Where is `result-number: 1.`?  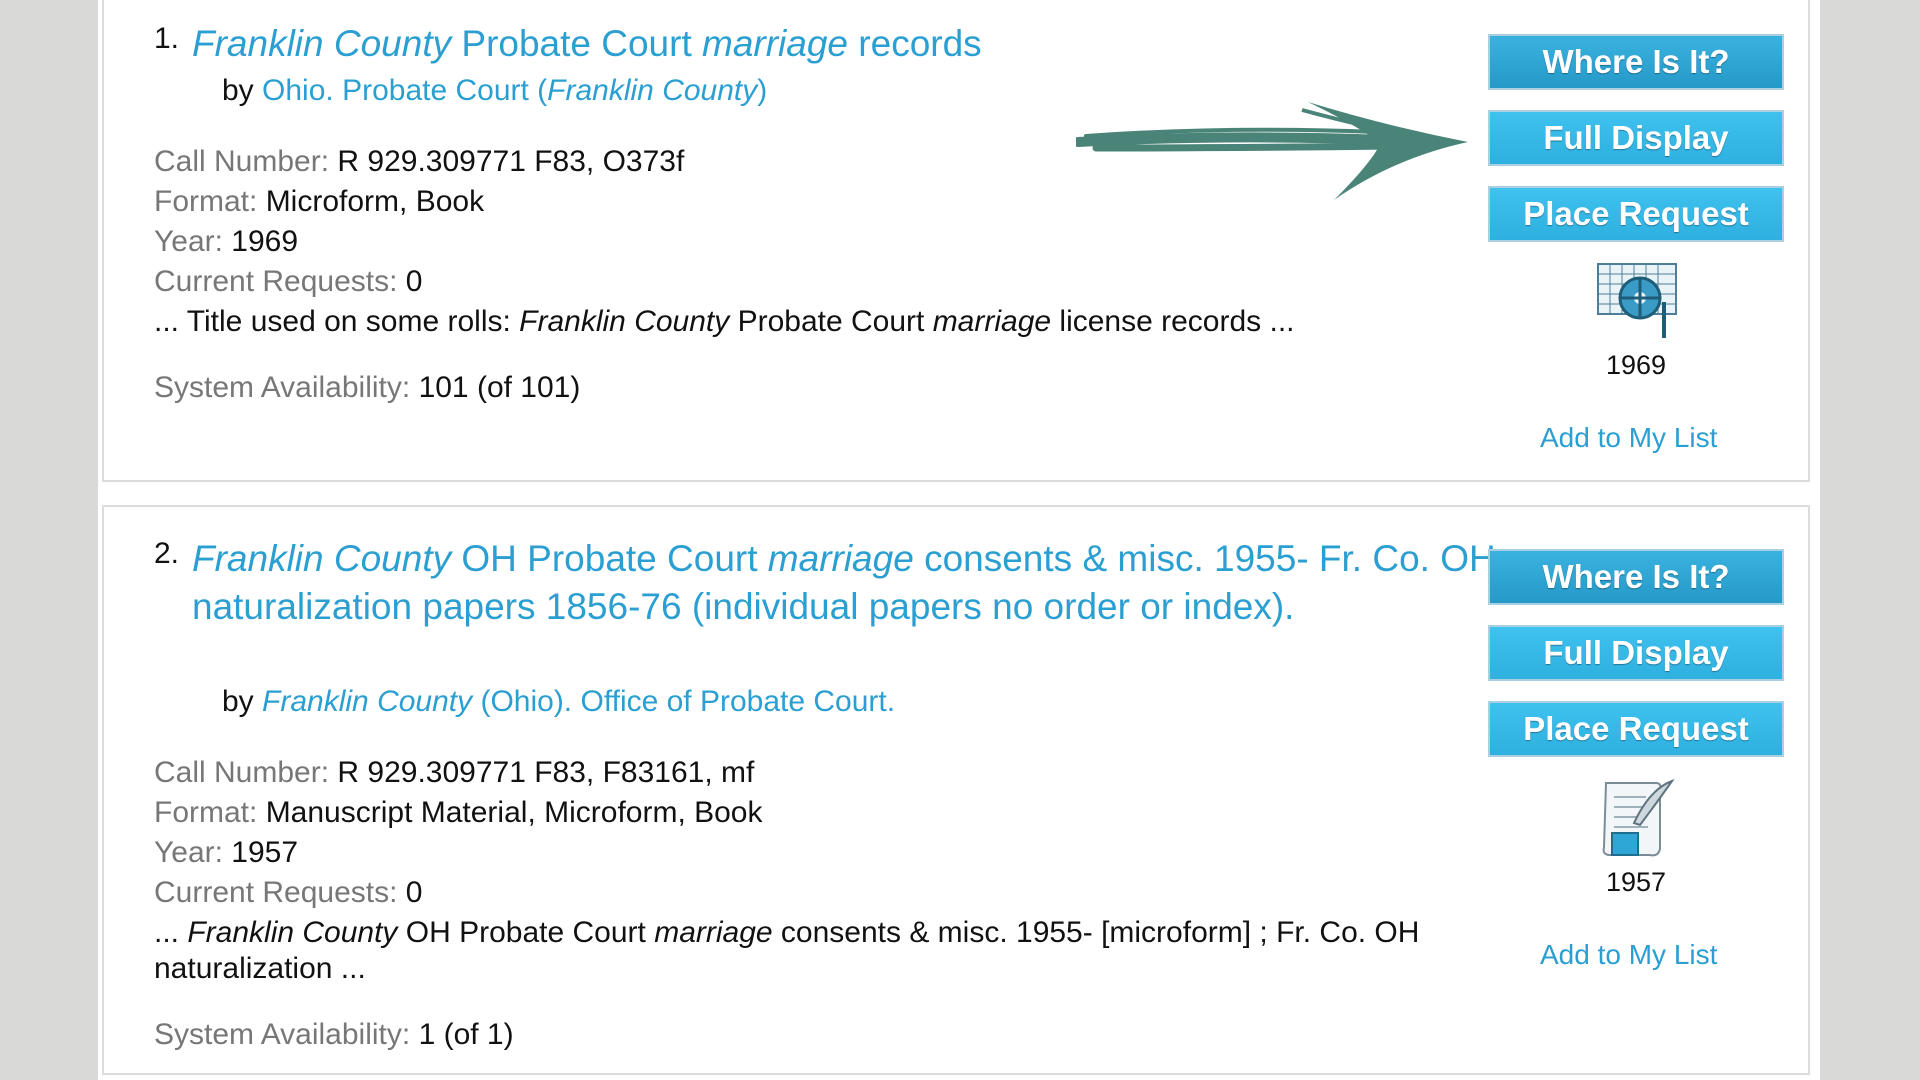
result-number: 1. is located at coordinates (167, 38).